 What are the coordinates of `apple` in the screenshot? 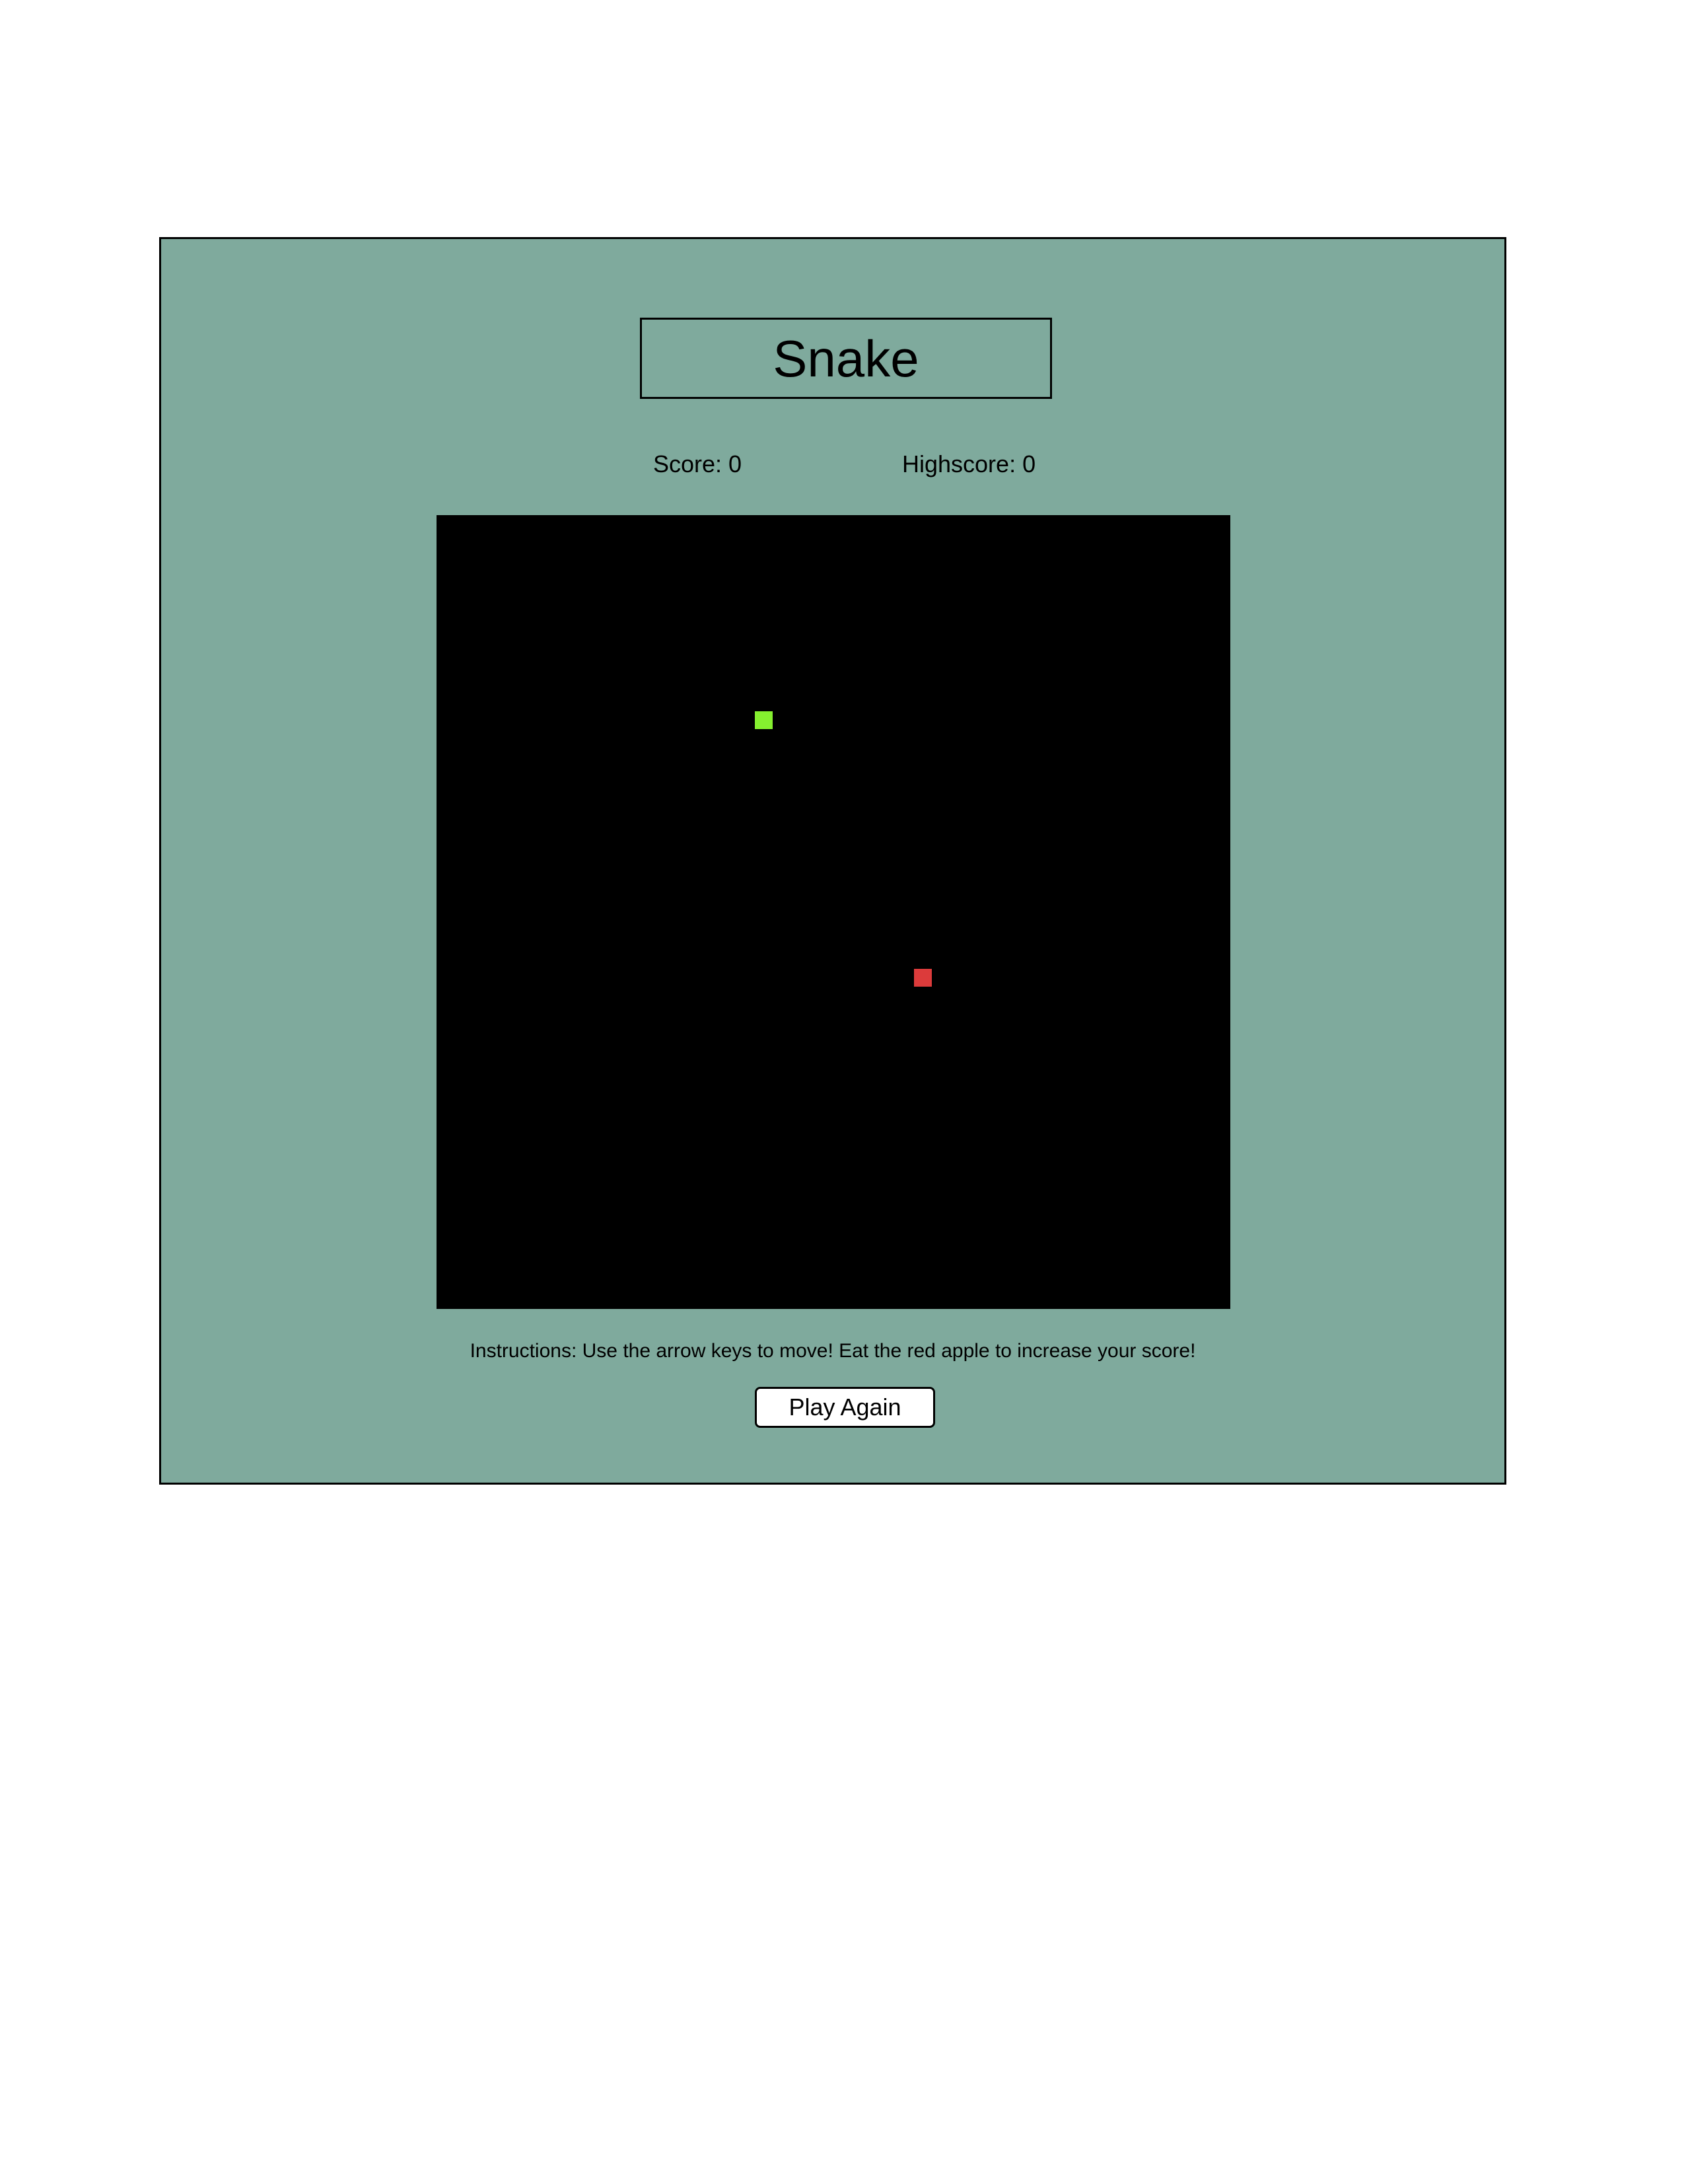 It's located at (923, 978).